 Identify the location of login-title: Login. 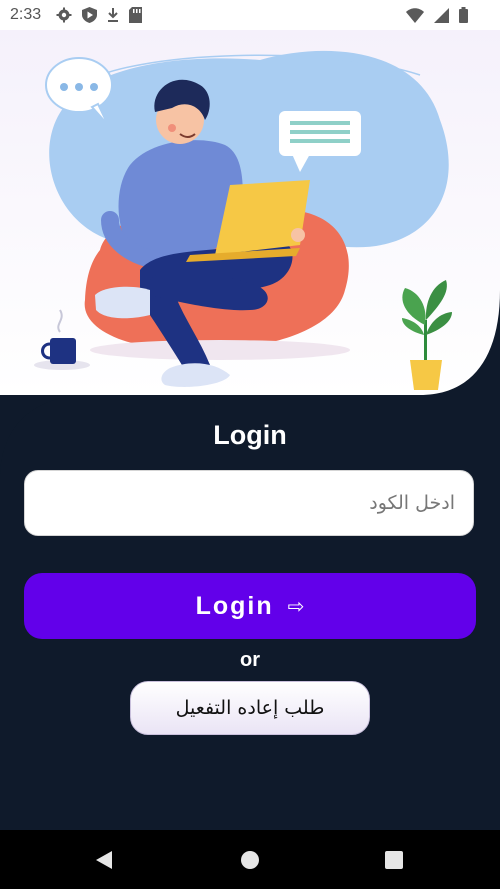
(250, 435).